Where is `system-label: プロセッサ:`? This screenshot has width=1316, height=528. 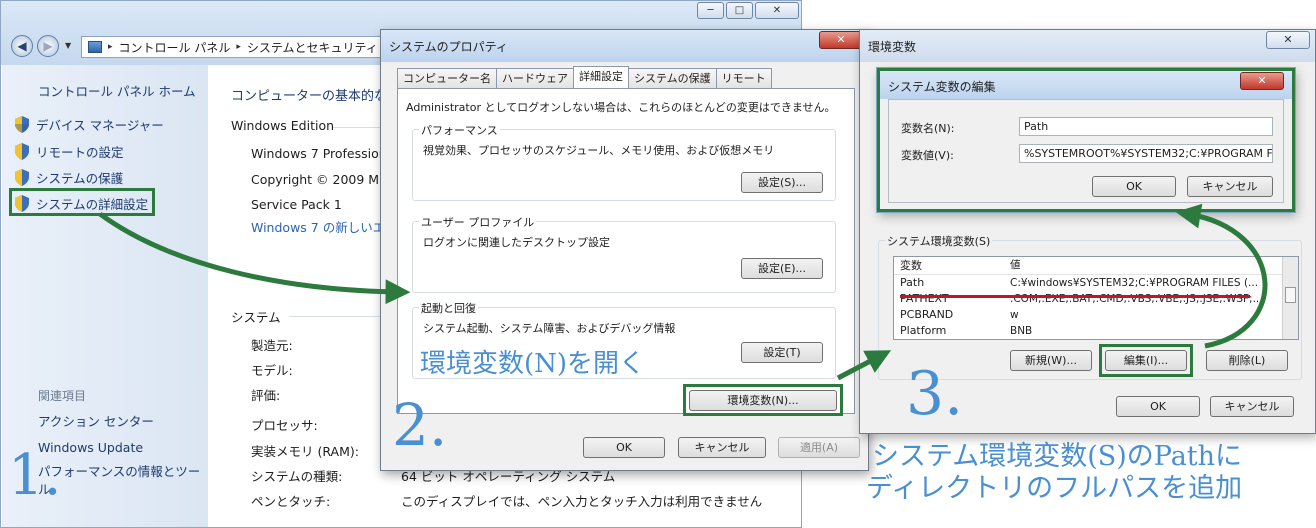 system-label: プロセッサ: is located at coordinates (284, 425).